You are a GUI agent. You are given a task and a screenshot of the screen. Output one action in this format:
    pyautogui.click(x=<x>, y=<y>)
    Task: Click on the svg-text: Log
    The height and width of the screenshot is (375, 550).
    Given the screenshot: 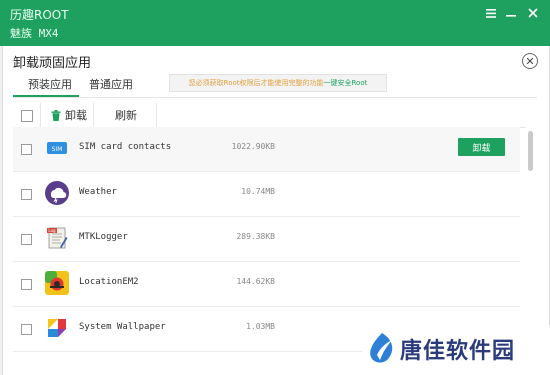 What is the action you would take?
    pyautogui.click(x=52, y=230)
    